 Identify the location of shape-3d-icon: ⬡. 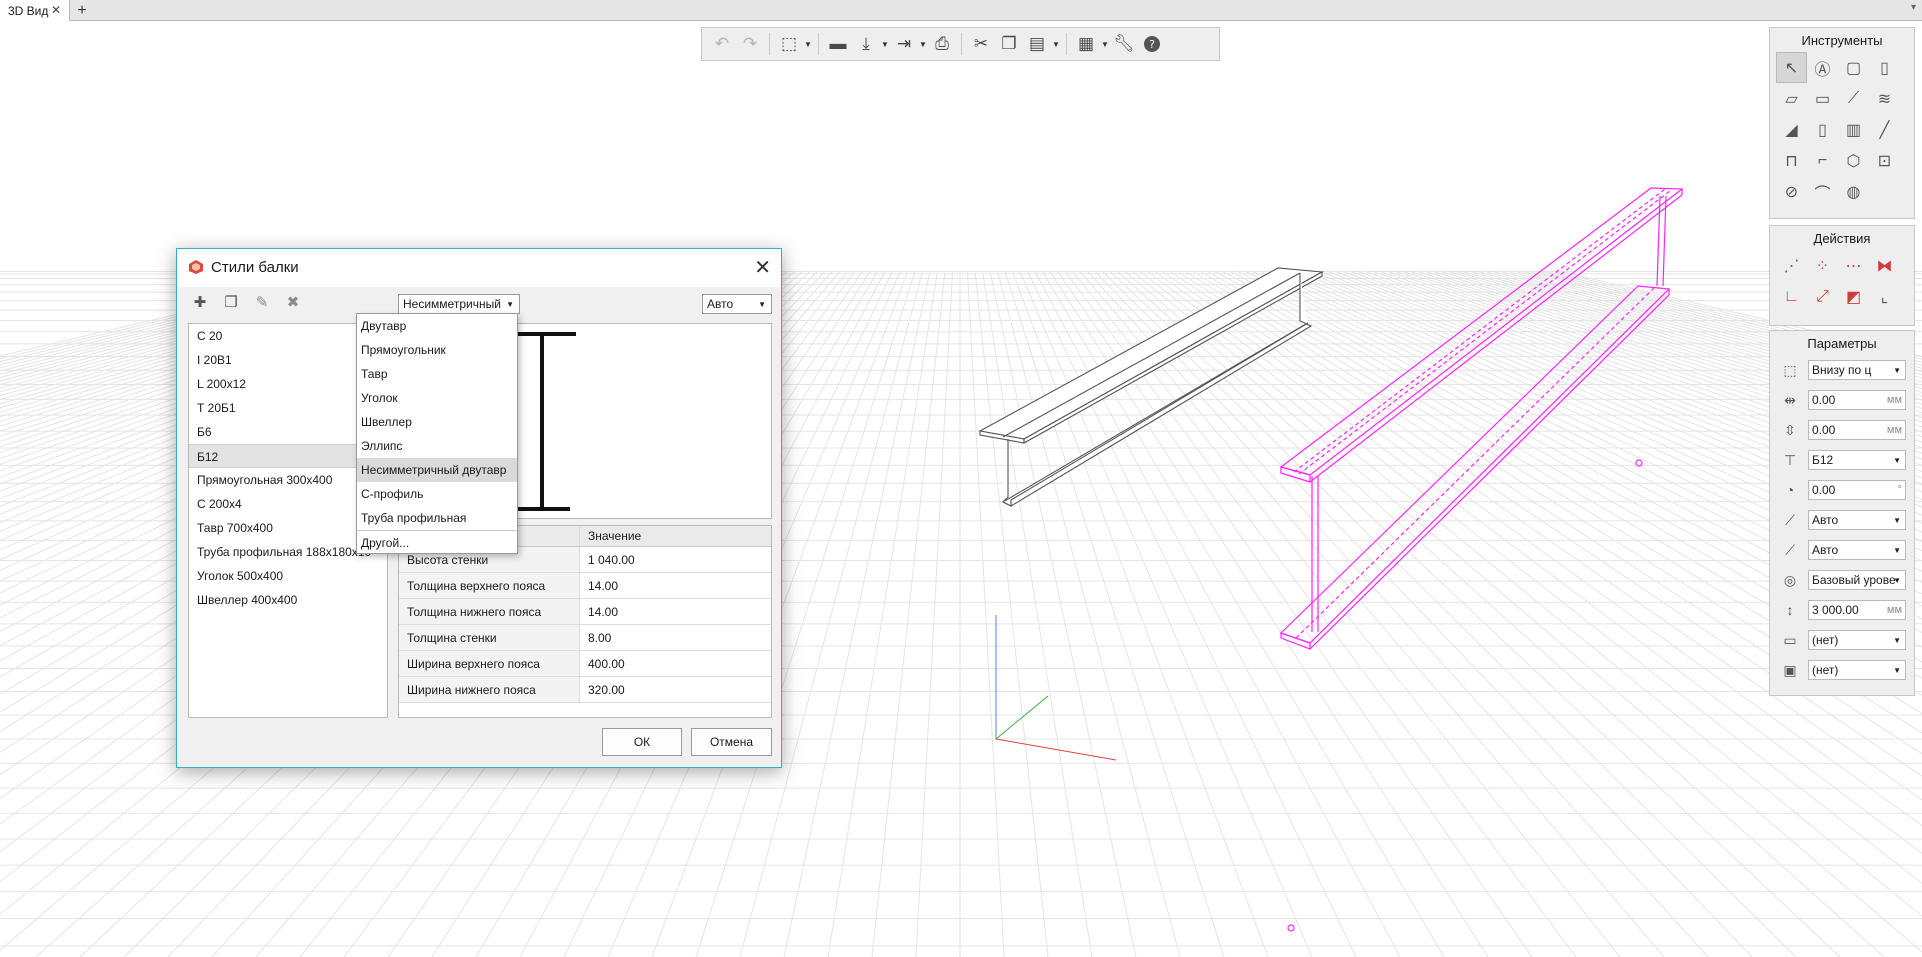
(1853, 160).